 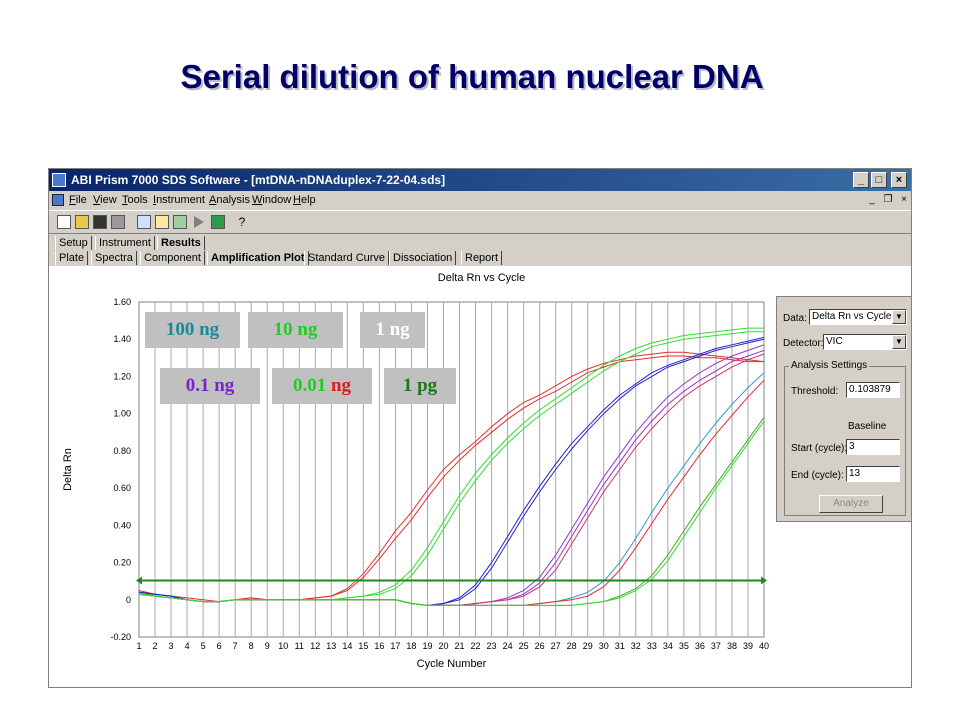 What do you see at coordinates (162, 222) in the screenshot?
I see `edit-icon` at bounding box center [162, 222].